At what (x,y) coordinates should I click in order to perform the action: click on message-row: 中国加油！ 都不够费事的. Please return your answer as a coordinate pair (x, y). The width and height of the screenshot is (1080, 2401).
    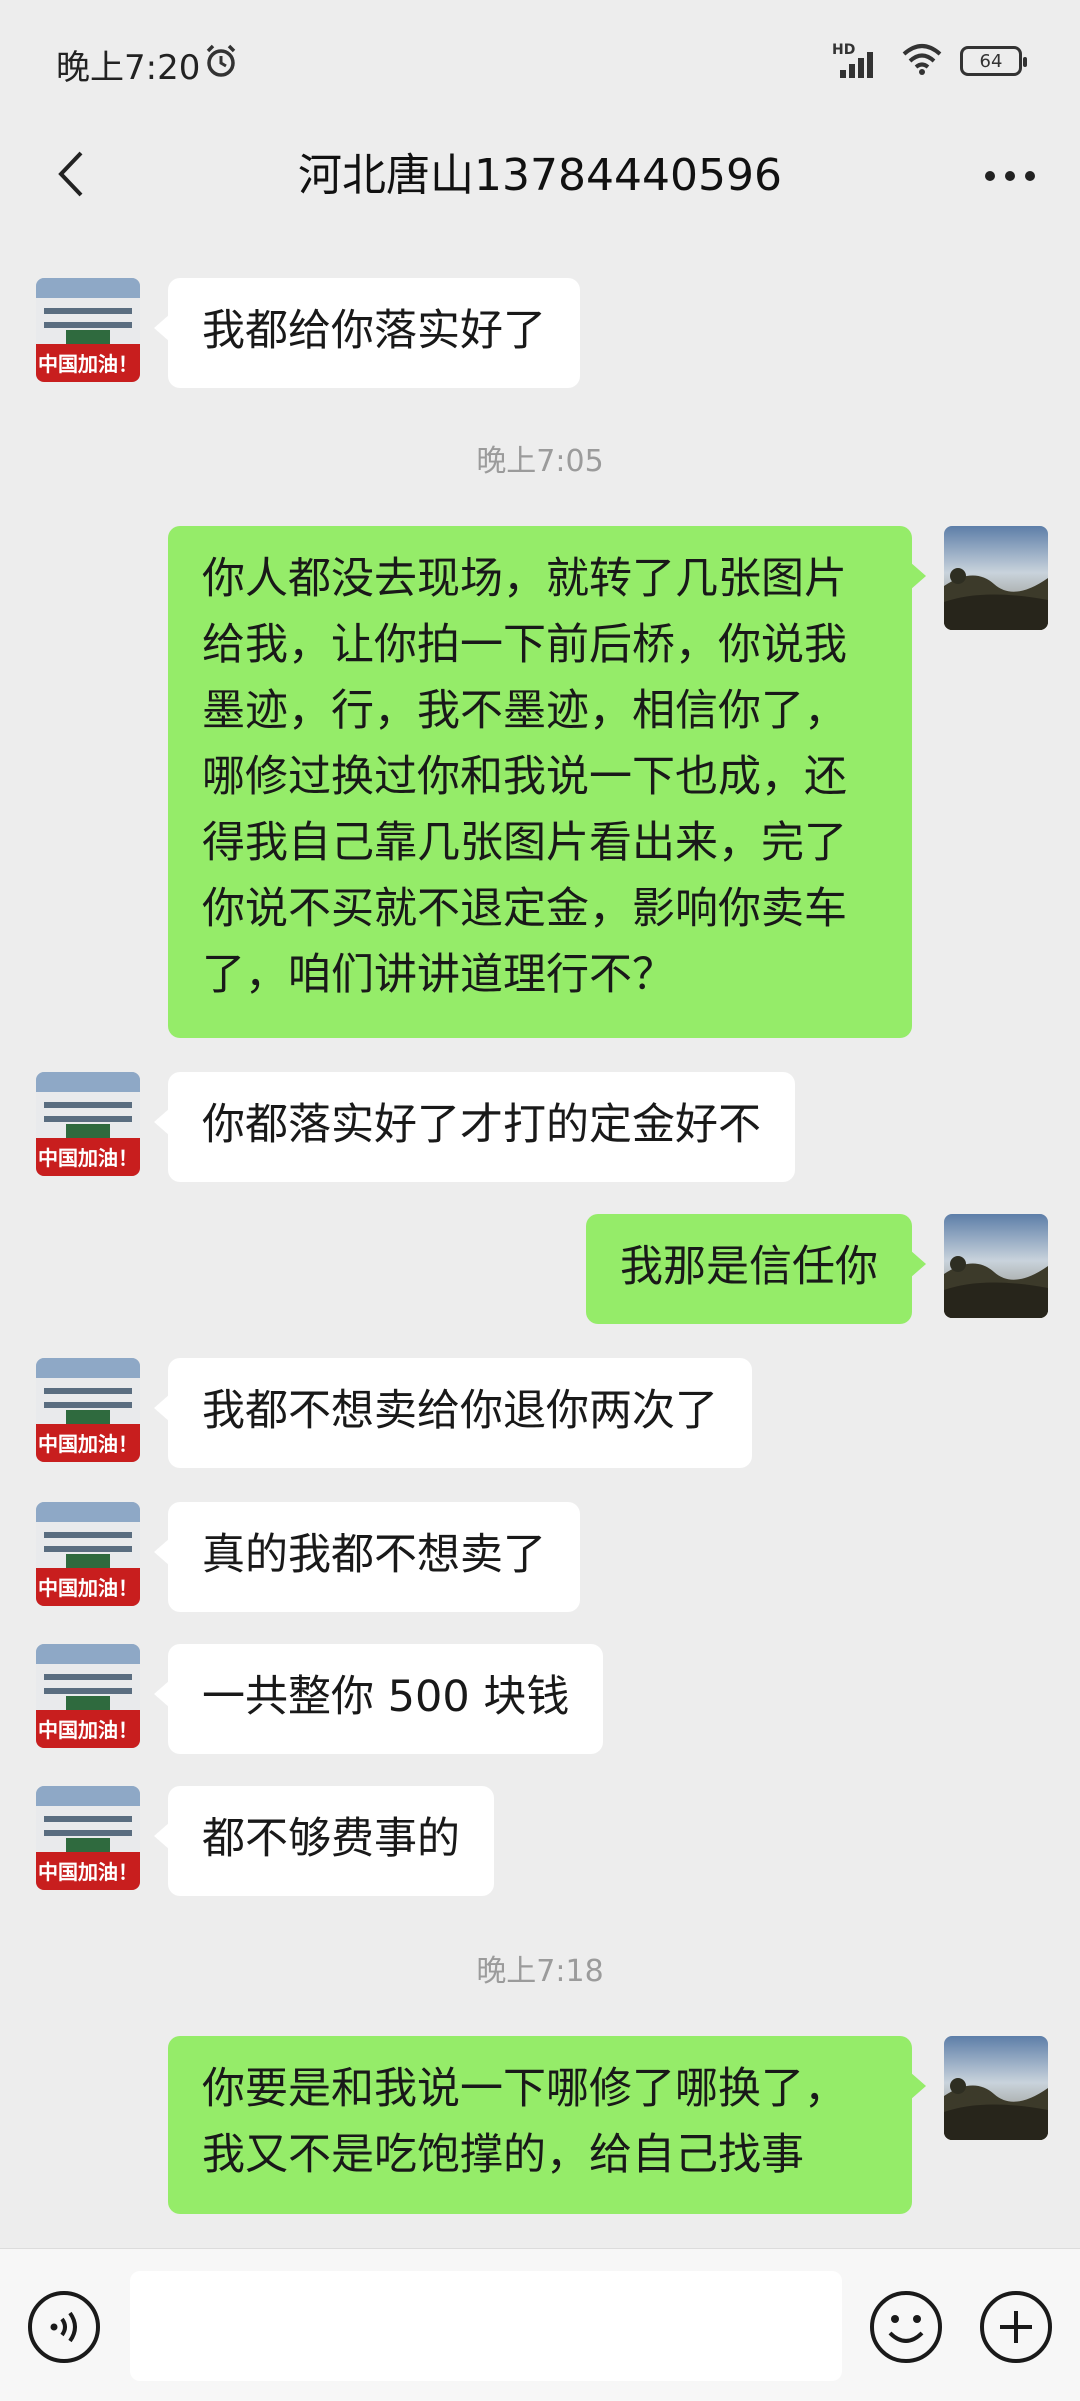
    Looking at the image, I should click on (540, 1841).